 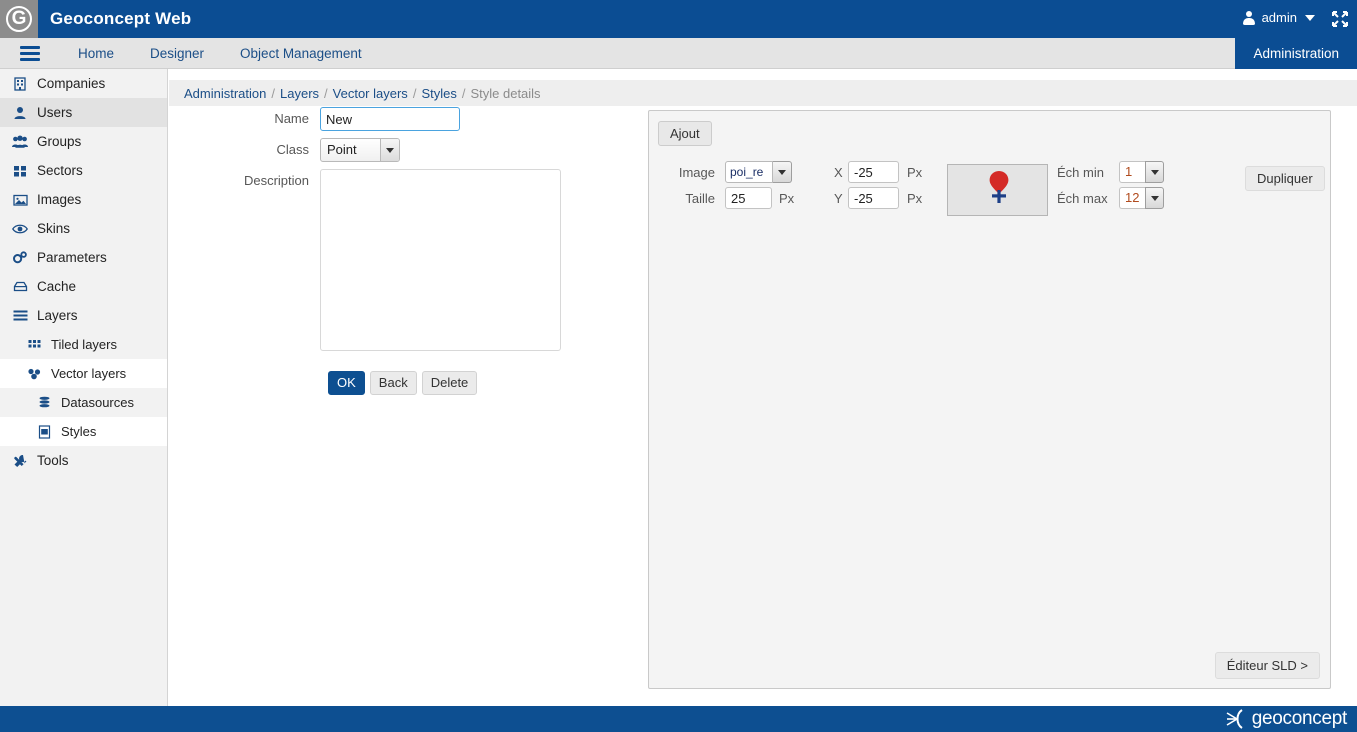 I want to click on sidebar-item-tools: Tools, so click(x=83, y=460).